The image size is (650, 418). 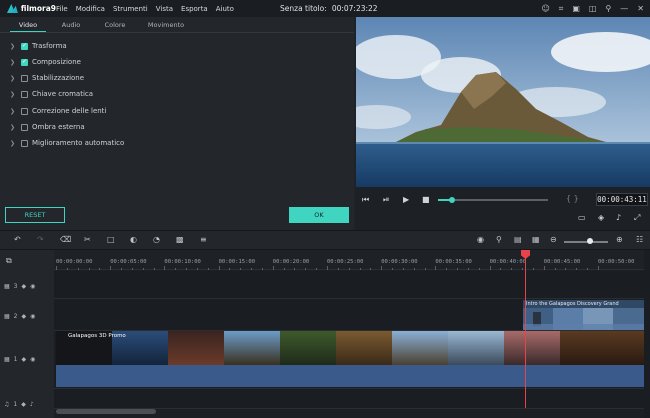 What do you see at coordinates (32, 404) in the screenshot?
I see `speaker-icon: ♪` at bounding box center [32, 404].